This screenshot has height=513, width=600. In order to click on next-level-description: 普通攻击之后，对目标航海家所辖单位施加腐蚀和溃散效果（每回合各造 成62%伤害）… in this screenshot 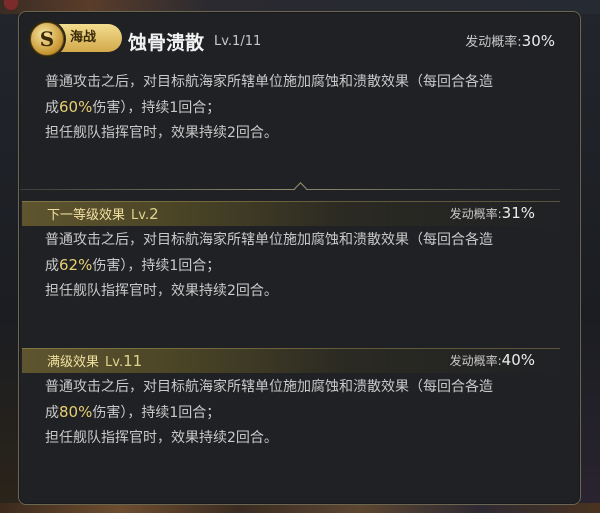, I will do `click(305, 266)`.